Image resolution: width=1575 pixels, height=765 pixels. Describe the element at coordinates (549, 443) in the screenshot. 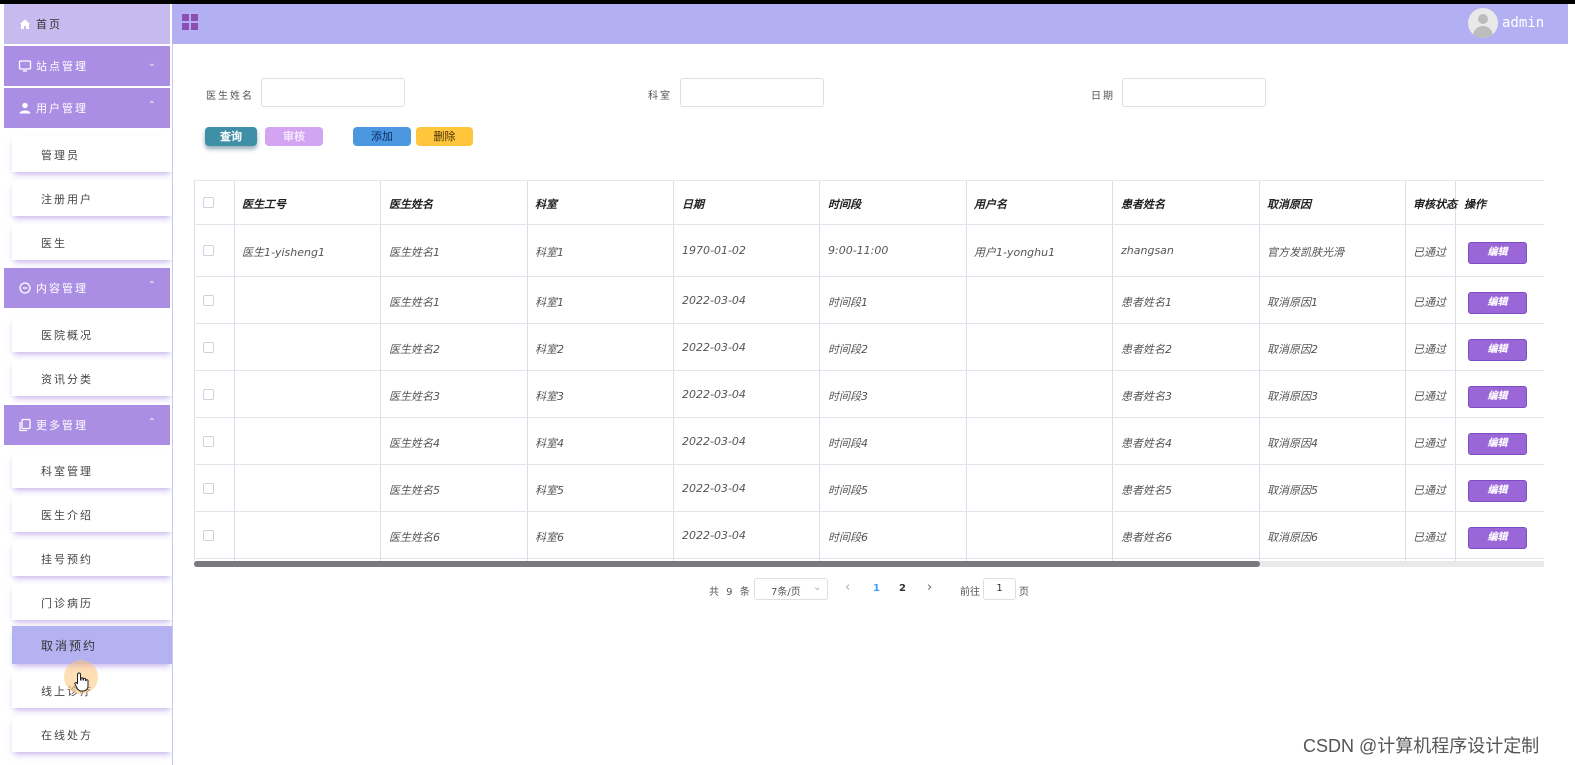

I see `cell-dept: 科室4` at that location.